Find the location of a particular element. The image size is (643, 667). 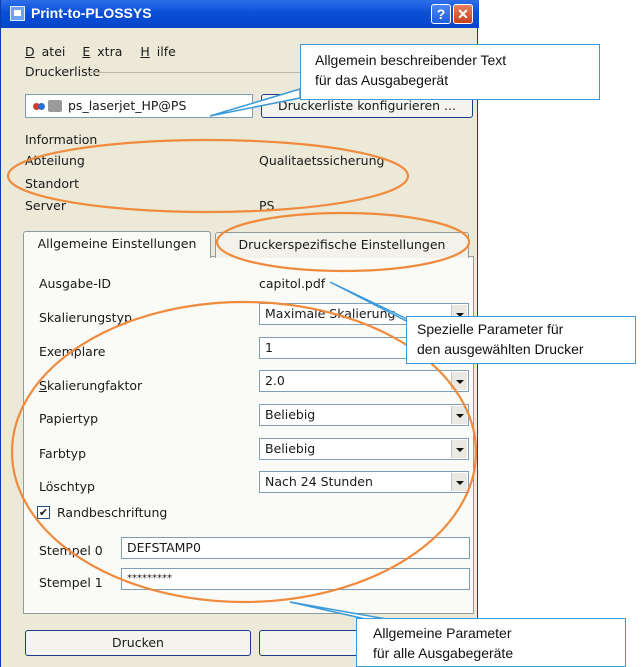

callout-bottom-line-1: Allgemeine Parameter is located at coordinates (442, 633).